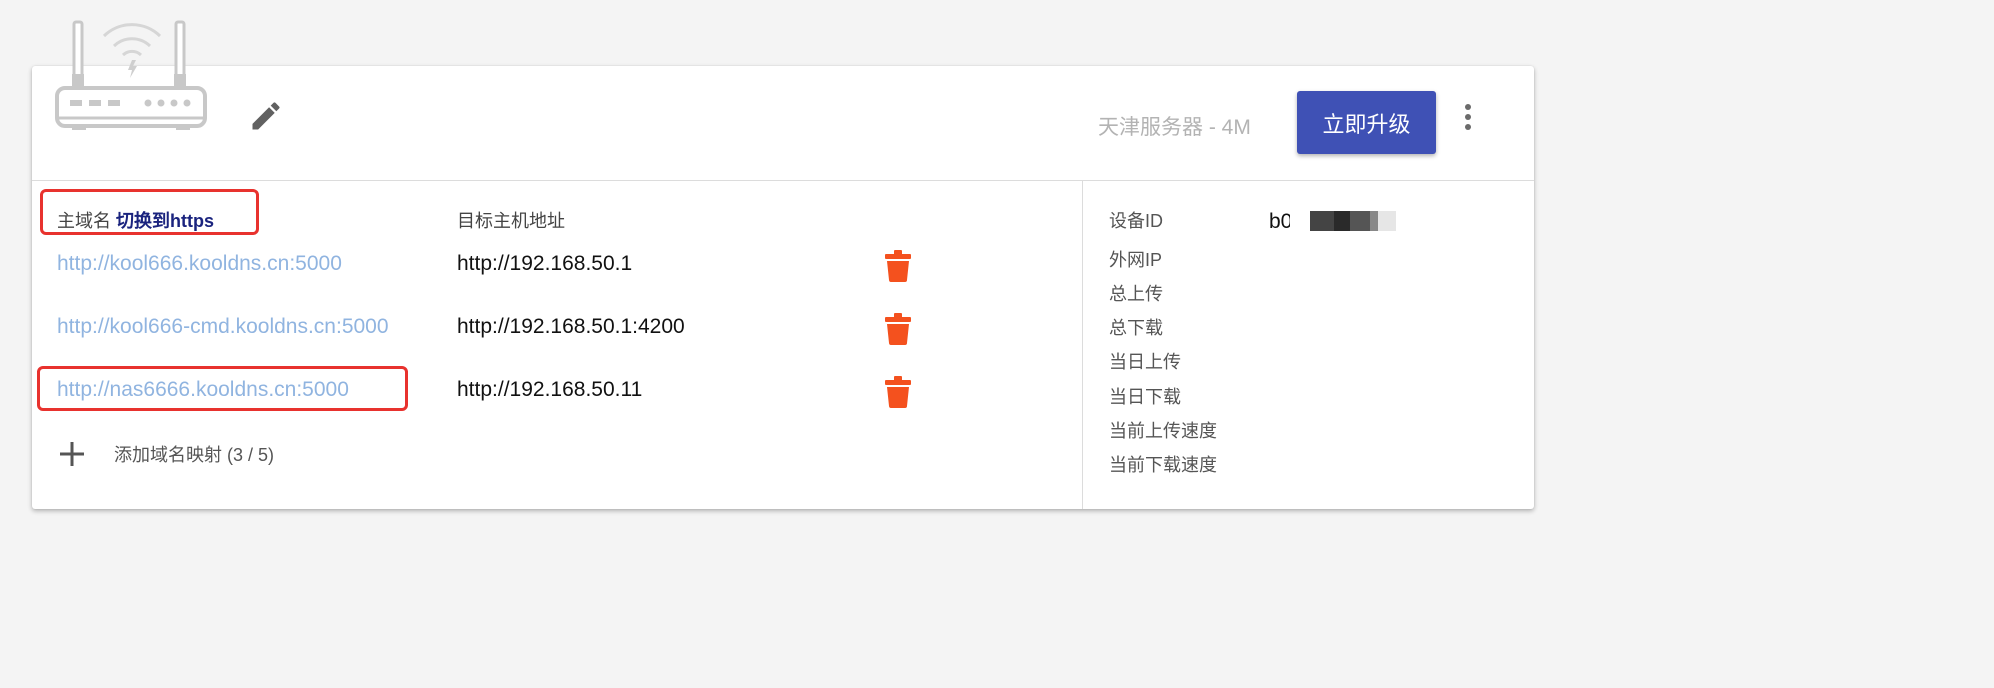  I want to click on info-label-download-speed: 当前下载速度, so click(1163, 465).